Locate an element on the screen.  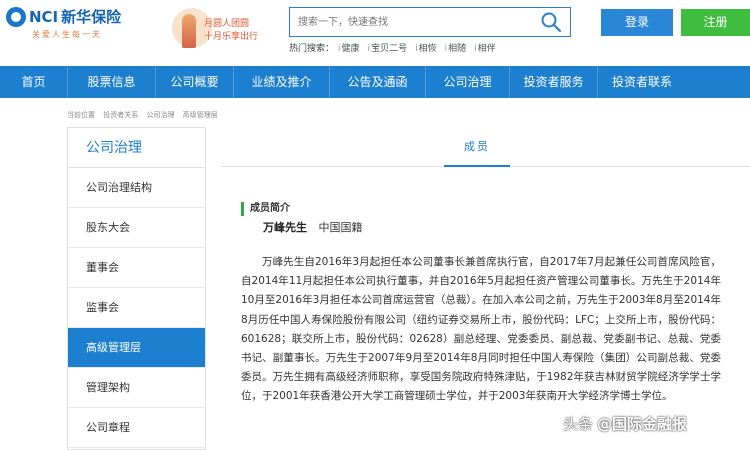
sidebar-item-articles: 公司章程 is located at coordinates (136, 428).